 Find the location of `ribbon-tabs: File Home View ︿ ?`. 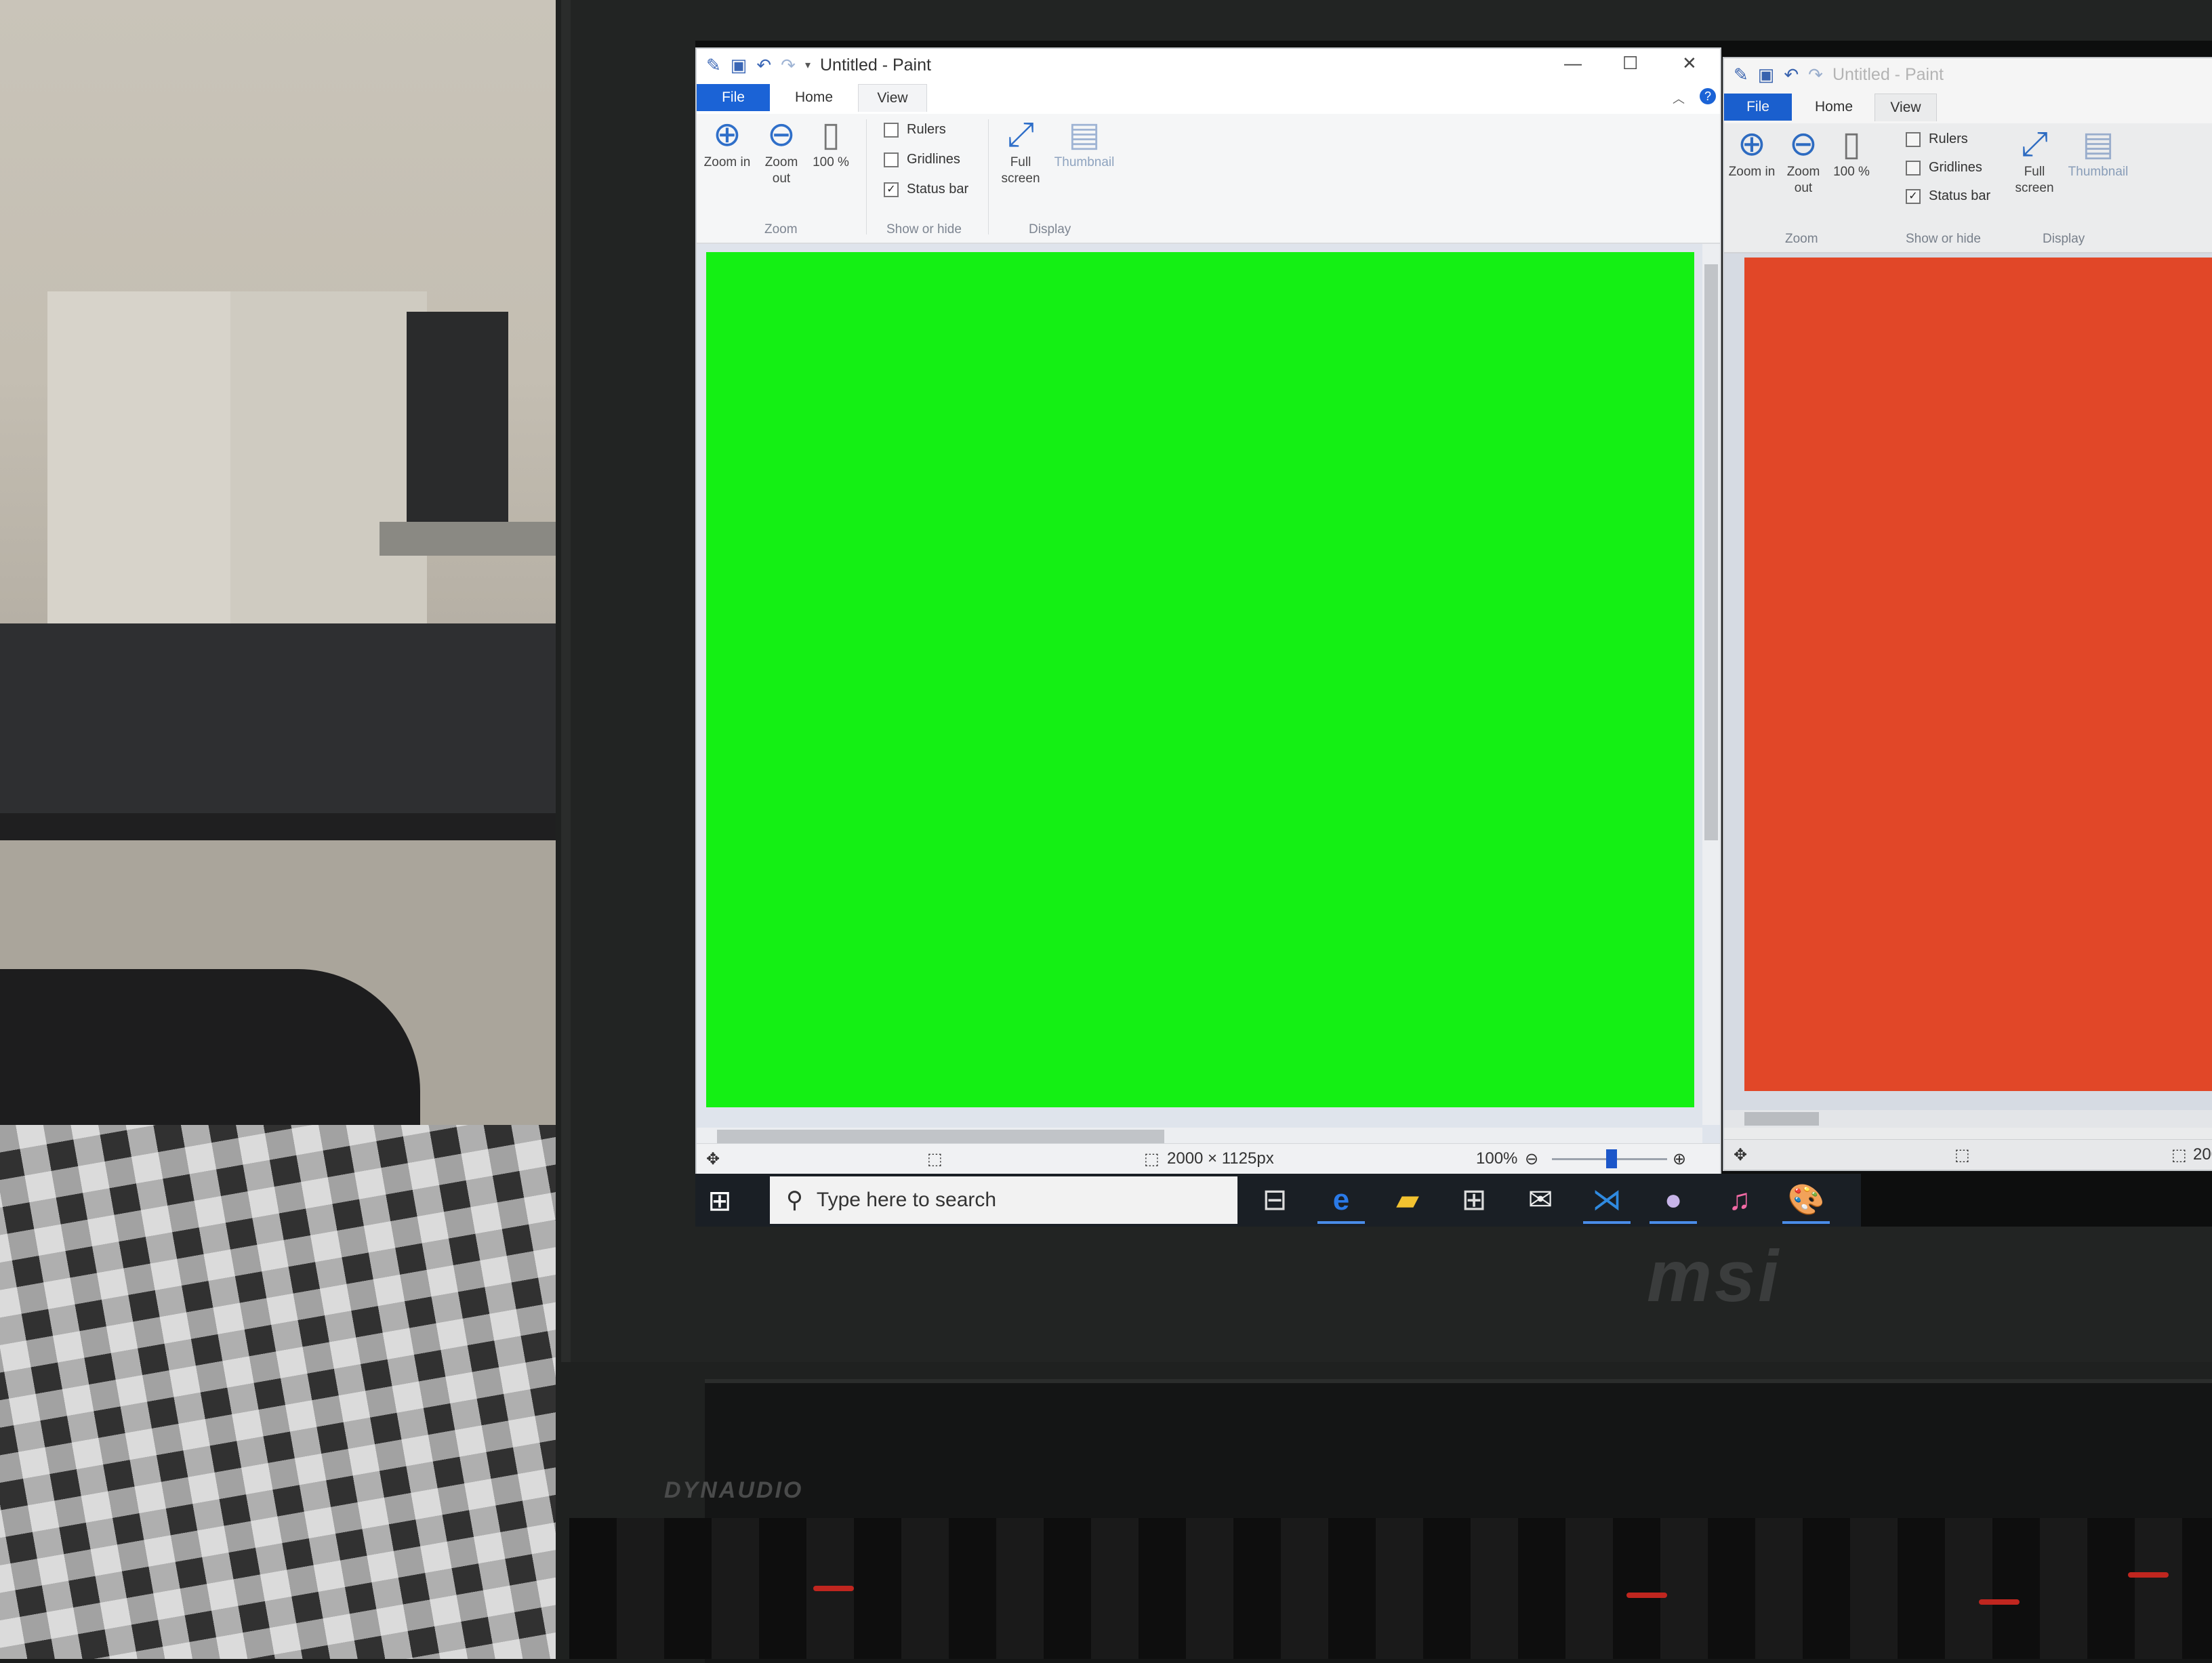

ribbon-tabs: File Home View ︿ ? is located at coordinates (1208, 97).